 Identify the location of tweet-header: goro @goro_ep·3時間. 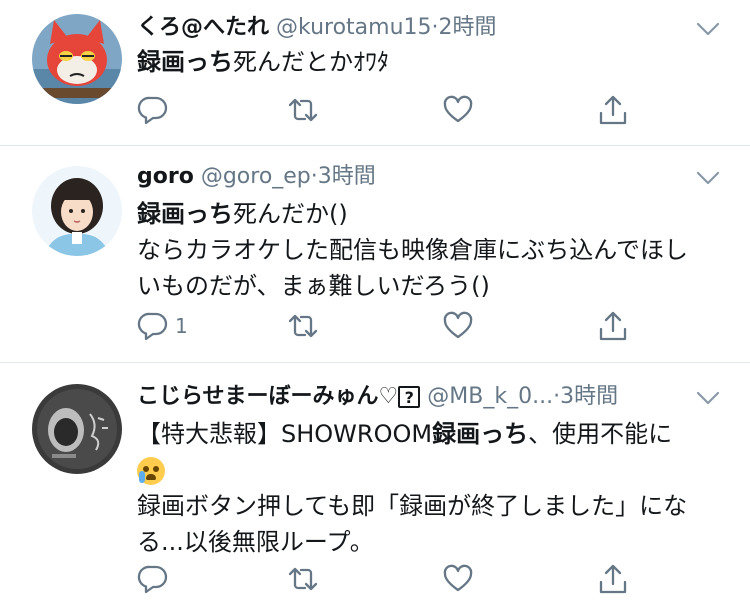
(413, 177).